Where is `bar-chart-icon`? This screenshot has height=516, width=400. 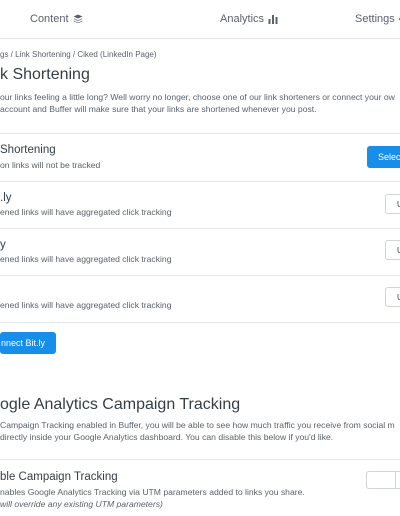
bar-chart-icon is located at coordinates (273, 19).